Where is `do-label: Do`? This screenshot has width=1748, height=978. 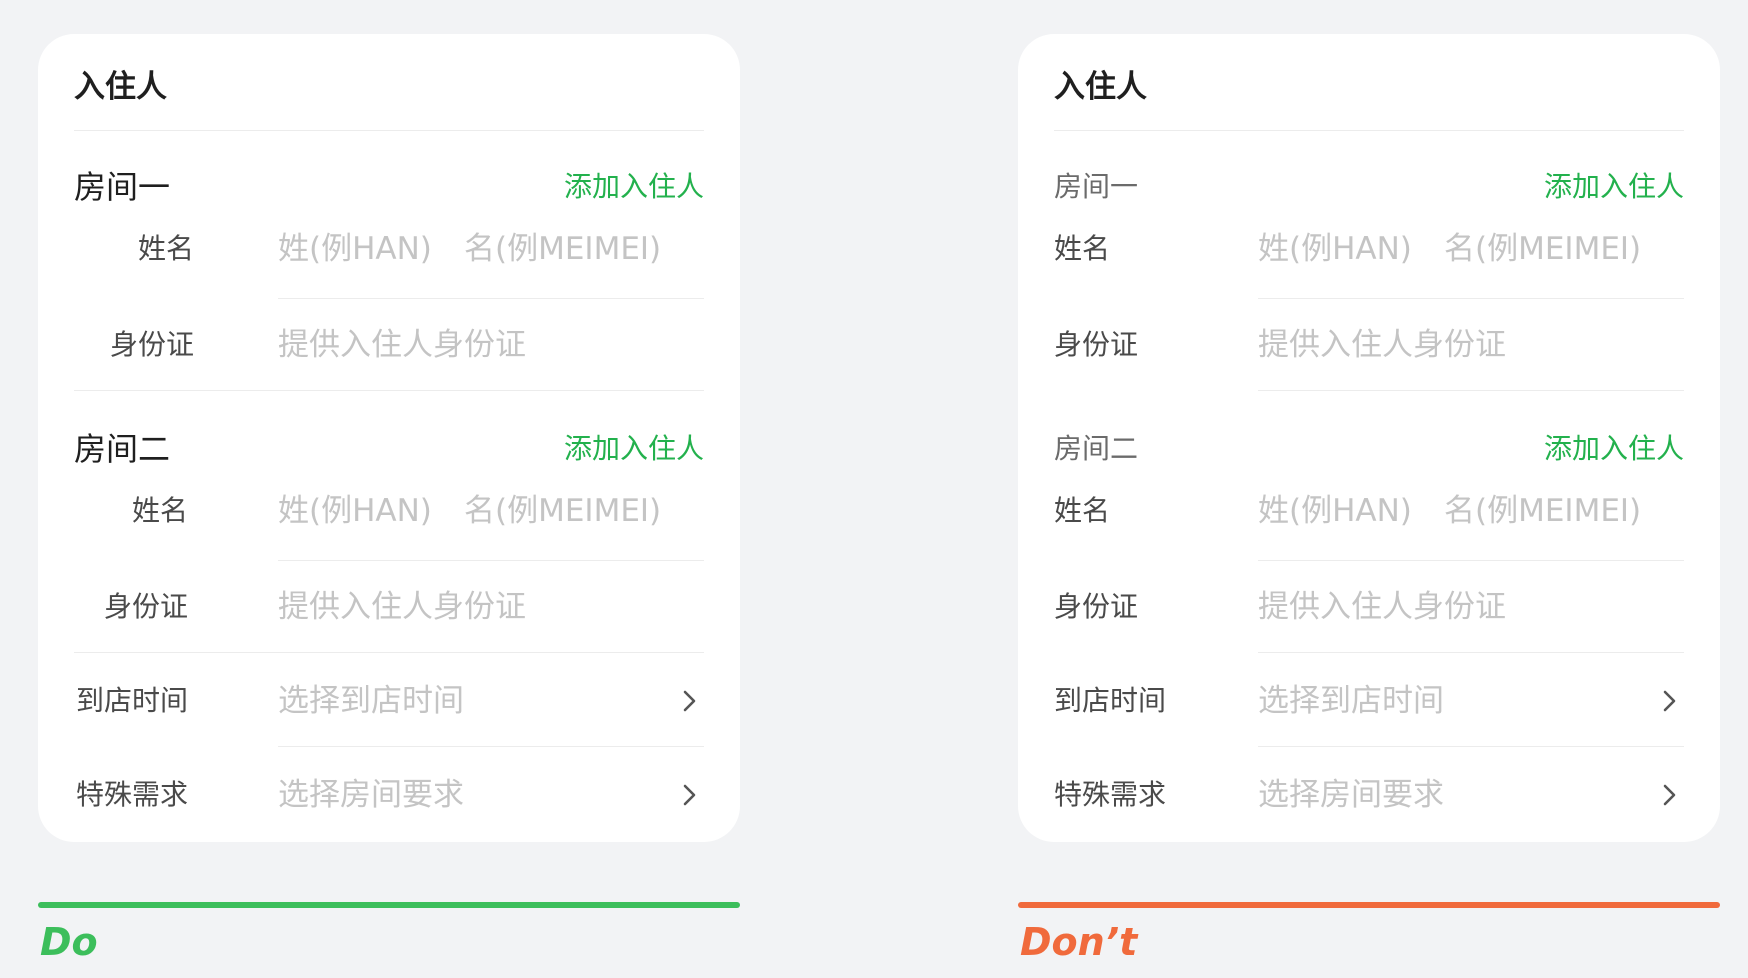 do-label: Do is located at coordinates (69, 942).